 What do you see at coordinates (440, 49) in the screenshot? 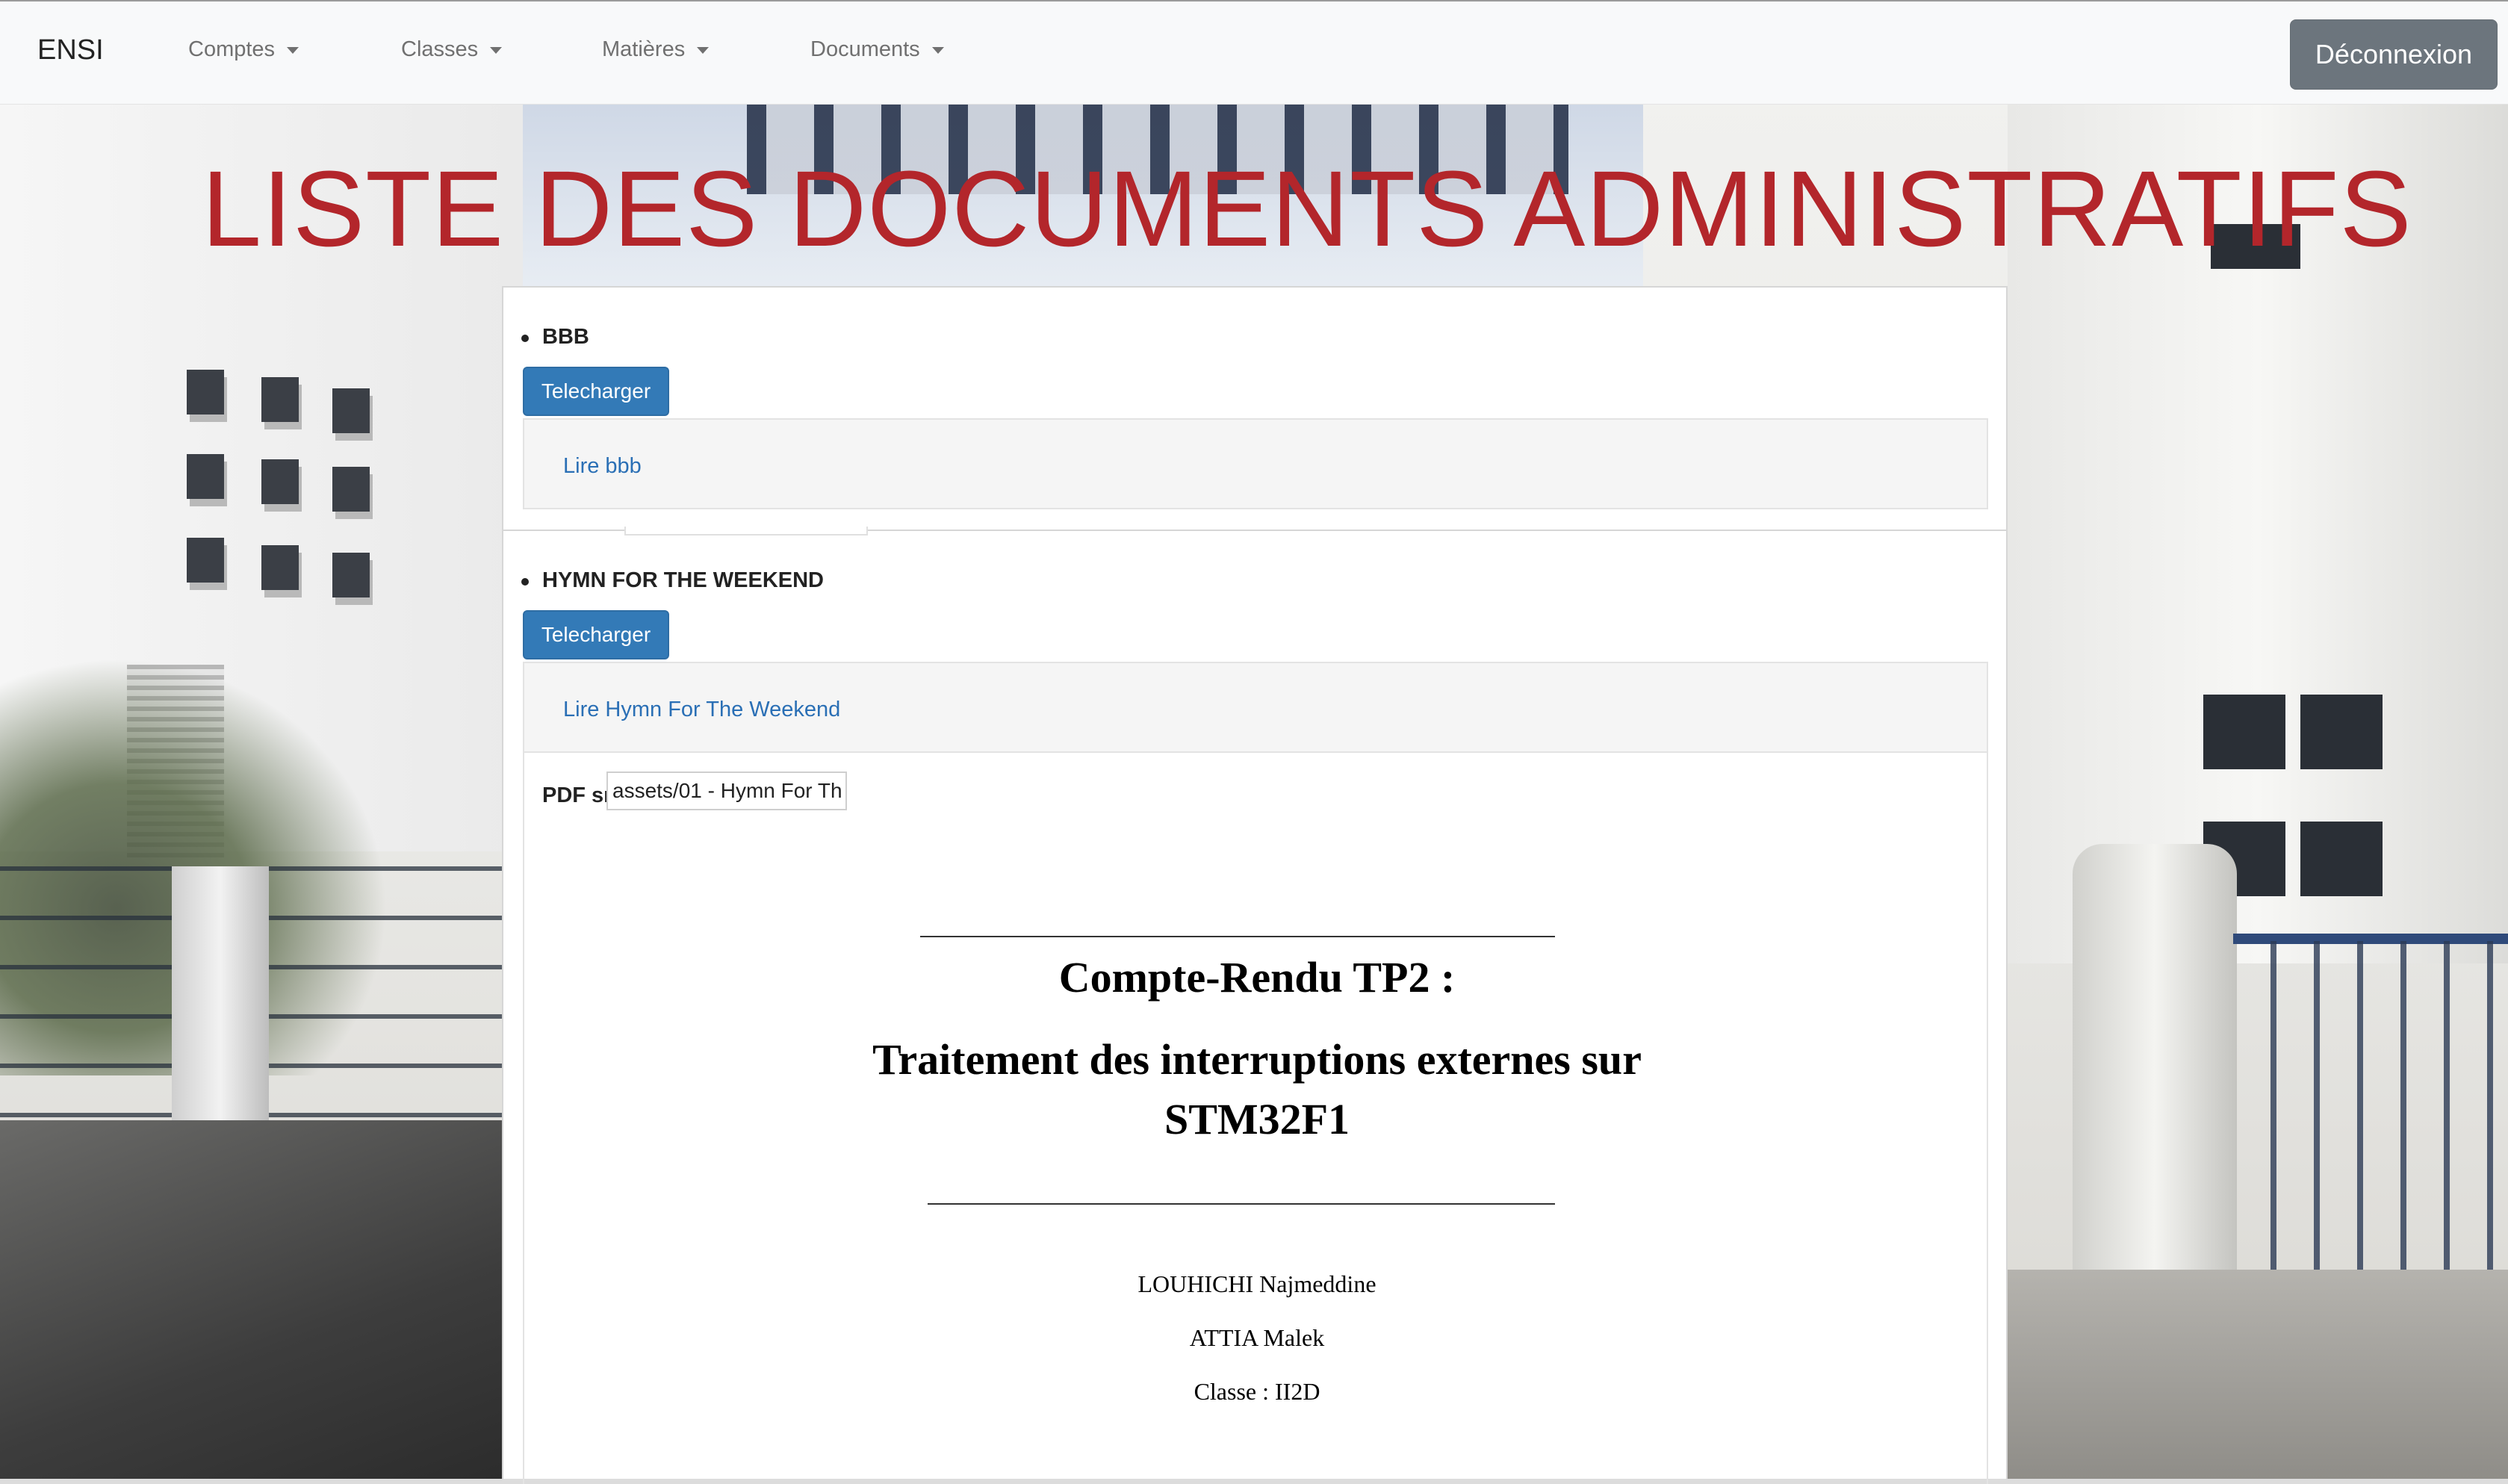
I see `nav-classes-label: Classes` at bounding box center [440, 49].